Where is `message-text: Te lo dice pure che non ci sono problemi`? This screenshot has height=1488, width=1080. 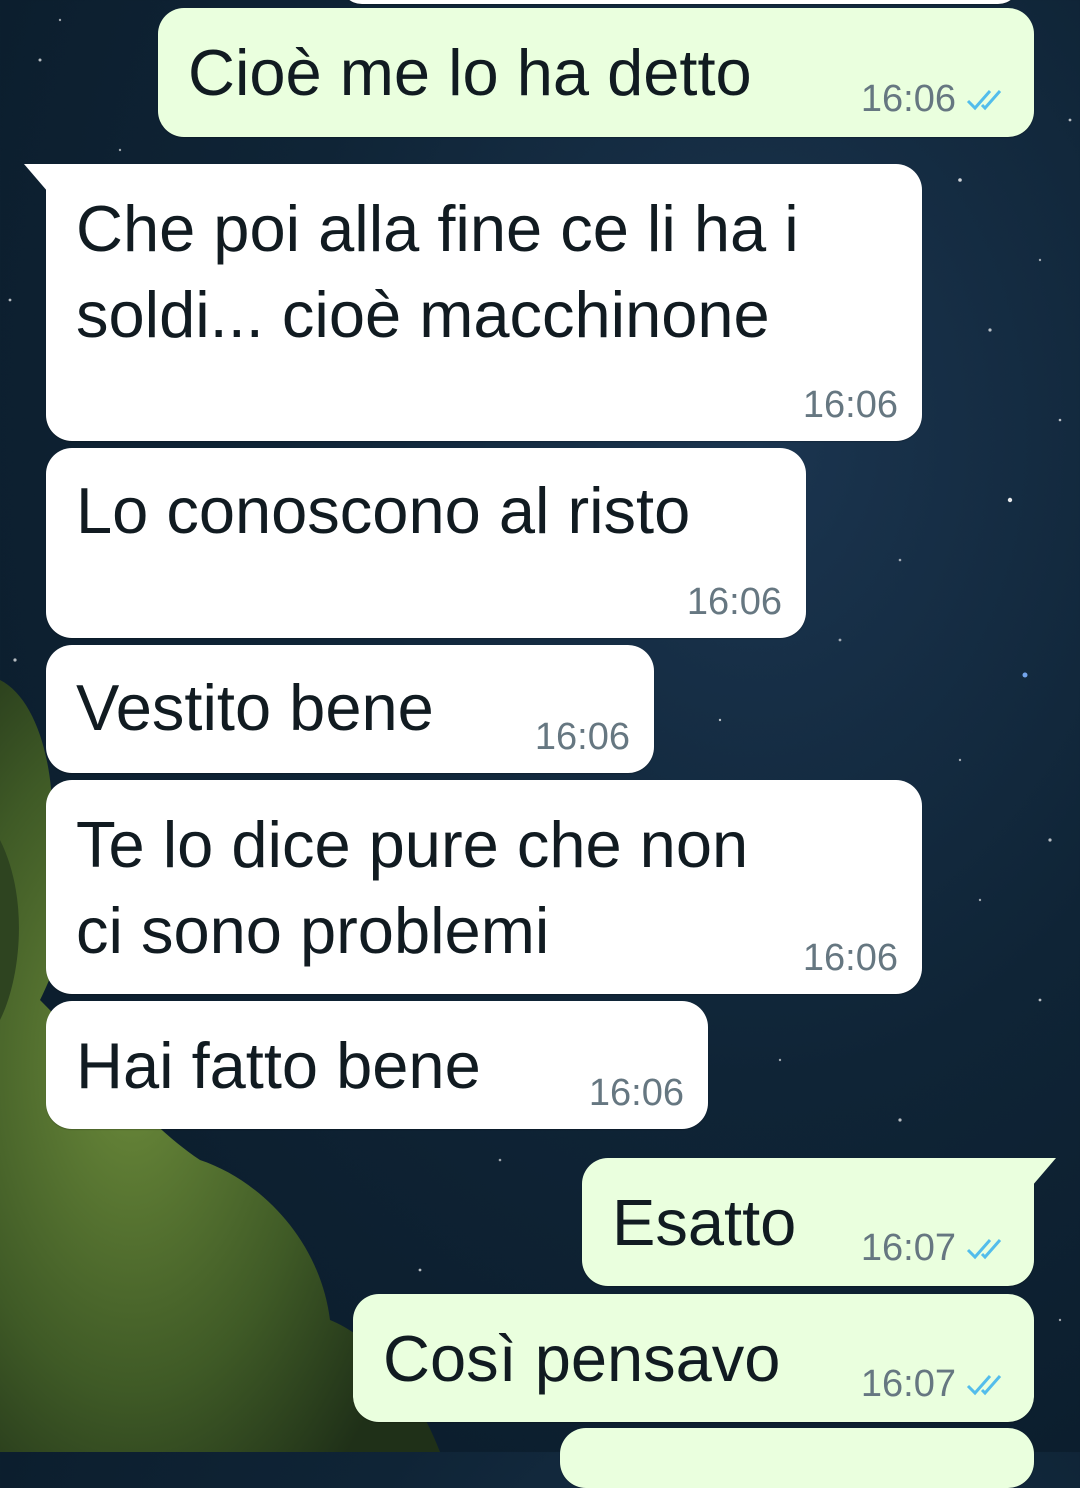 message-text: Te lo dice pure che non ci sono problemi is located at coordinates (412, 887).